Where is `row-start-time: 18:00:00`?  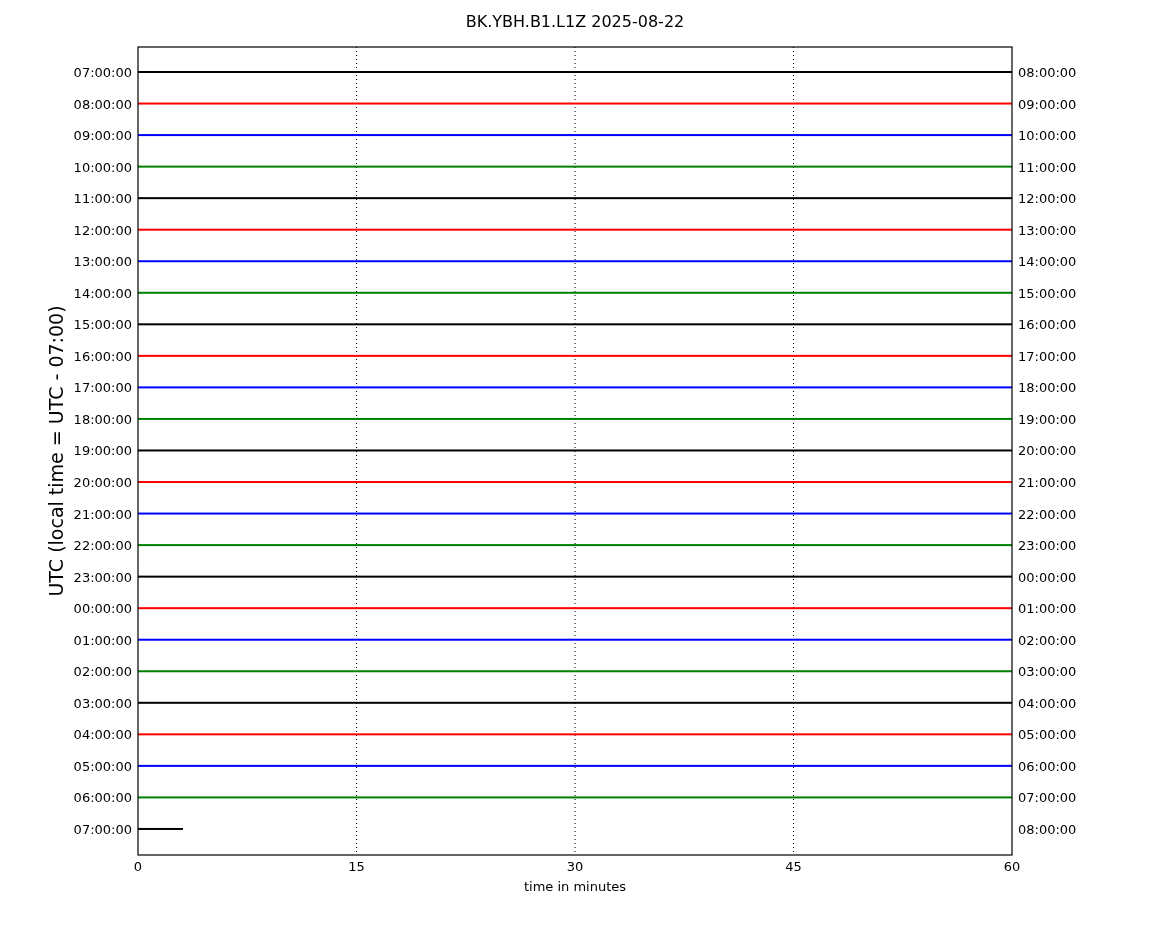
row-start-time: 18:00:00 is located at coordinates (102, 419).